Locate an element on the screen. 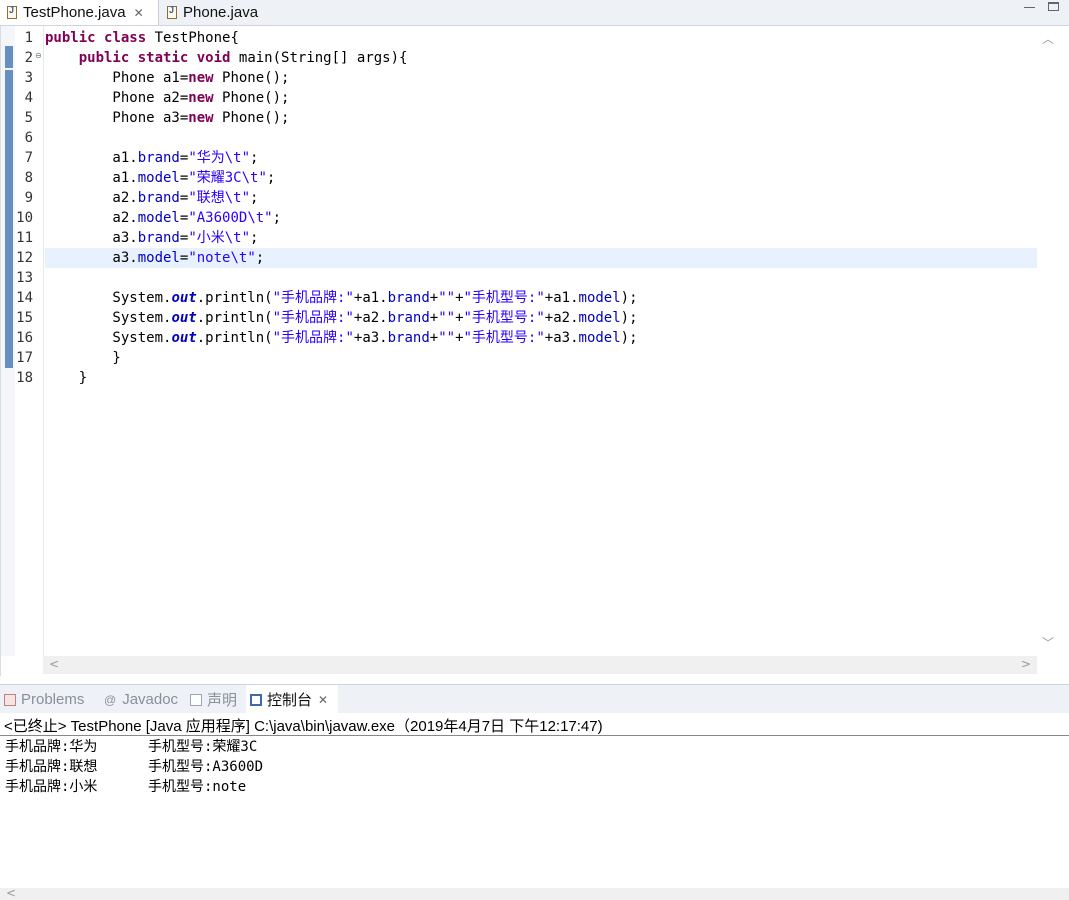 The width and height of the screenshot is (1069, 900). line-number: 9 is located at coordinates (28, 198).